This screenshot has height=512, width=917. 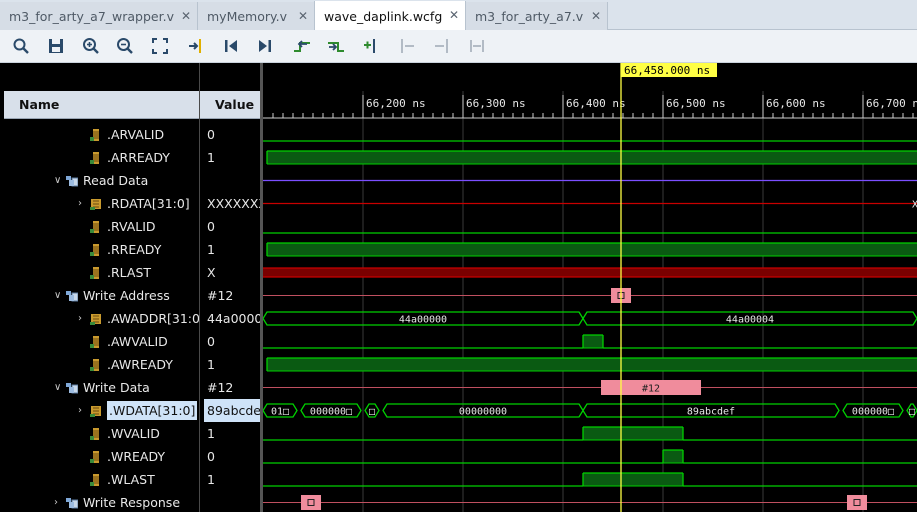 I want to click on signal-row: .RVALID, so click(x=123, y=226).